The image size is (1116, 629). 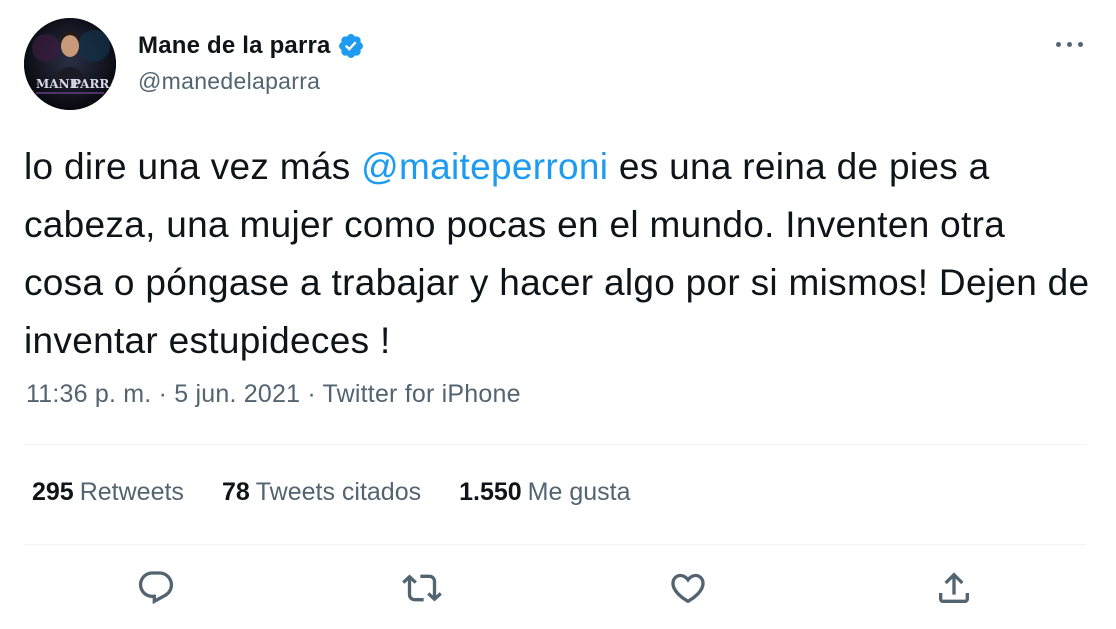 I want to click on quotes-label: Tweets citados, so click(x=338, y=492).